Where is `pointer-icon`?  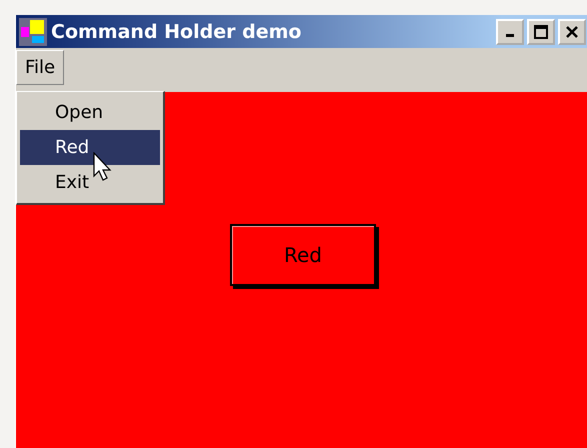 pointer-icon is located at coordinates (103, 167).